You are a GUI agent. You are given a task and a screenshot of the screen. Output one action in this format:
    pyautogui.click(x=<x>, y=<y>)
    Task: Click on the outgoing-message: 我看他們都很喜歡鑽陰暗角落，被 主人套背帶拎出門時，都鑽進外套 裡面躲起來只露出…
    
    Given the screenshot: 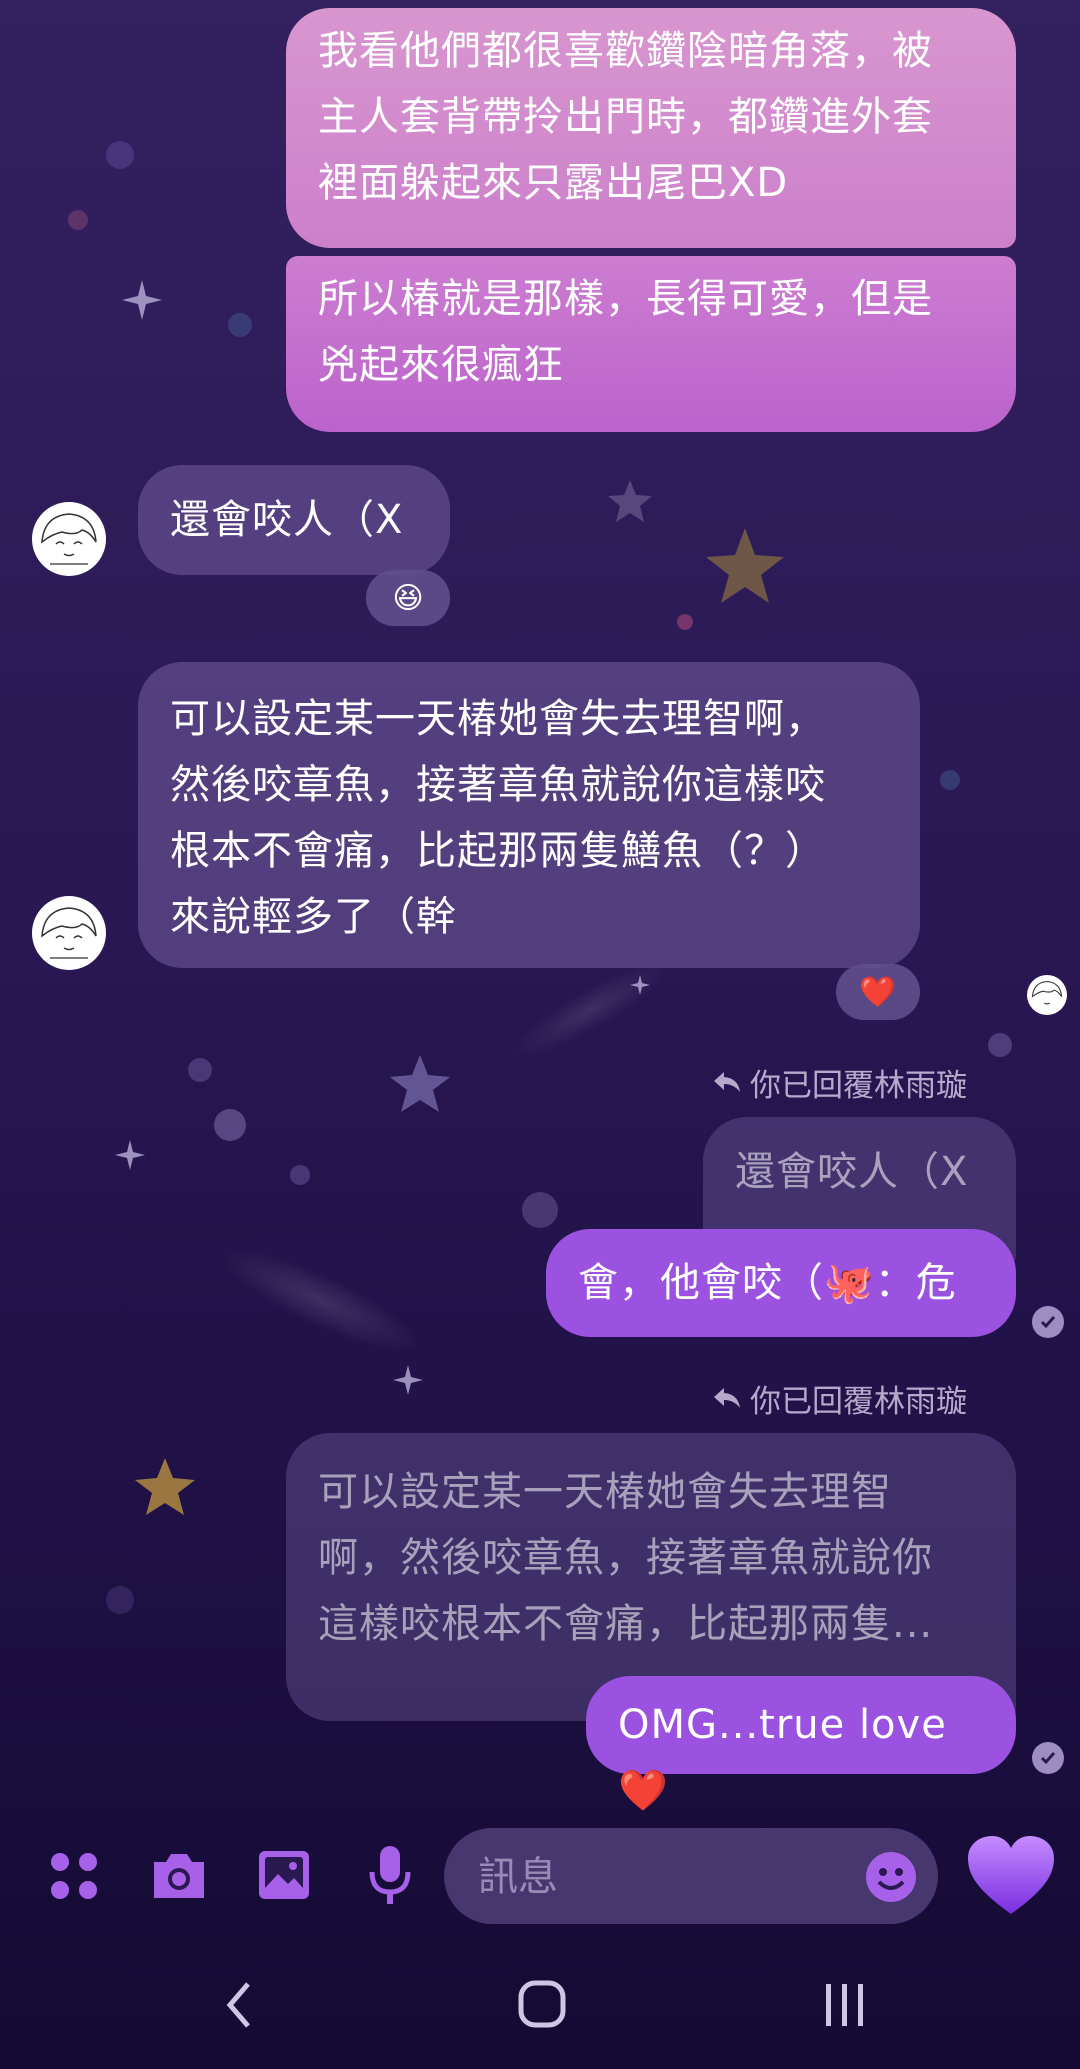 What is the action you would take?
    pyautogui.click(x=651, y=128)
    